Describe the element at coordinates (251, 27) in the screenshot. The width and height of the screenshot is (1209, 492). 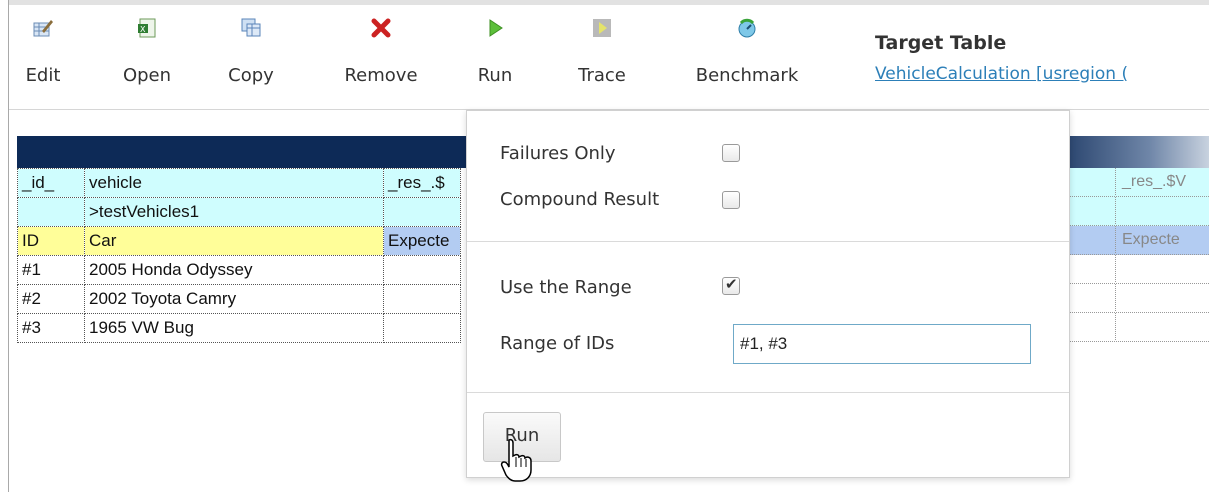
I see `copy-table-icon` at that location.